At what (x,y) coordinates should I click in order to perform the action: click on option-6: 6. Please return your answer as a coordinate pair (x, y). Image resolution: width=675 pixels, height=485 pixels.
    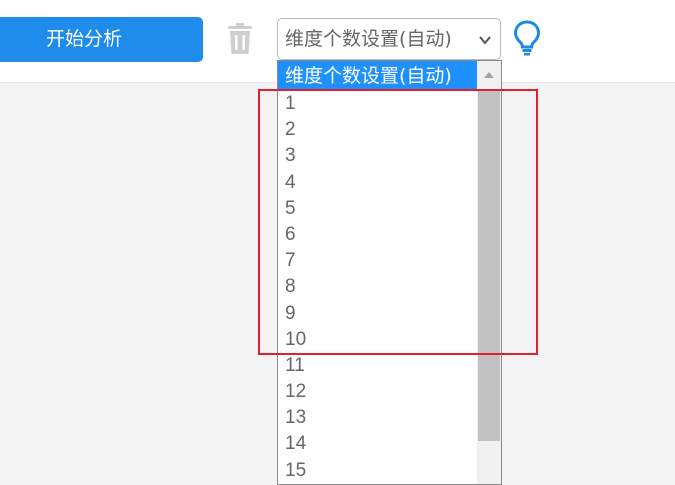
    Looking at the image, I should click on (377, 235).